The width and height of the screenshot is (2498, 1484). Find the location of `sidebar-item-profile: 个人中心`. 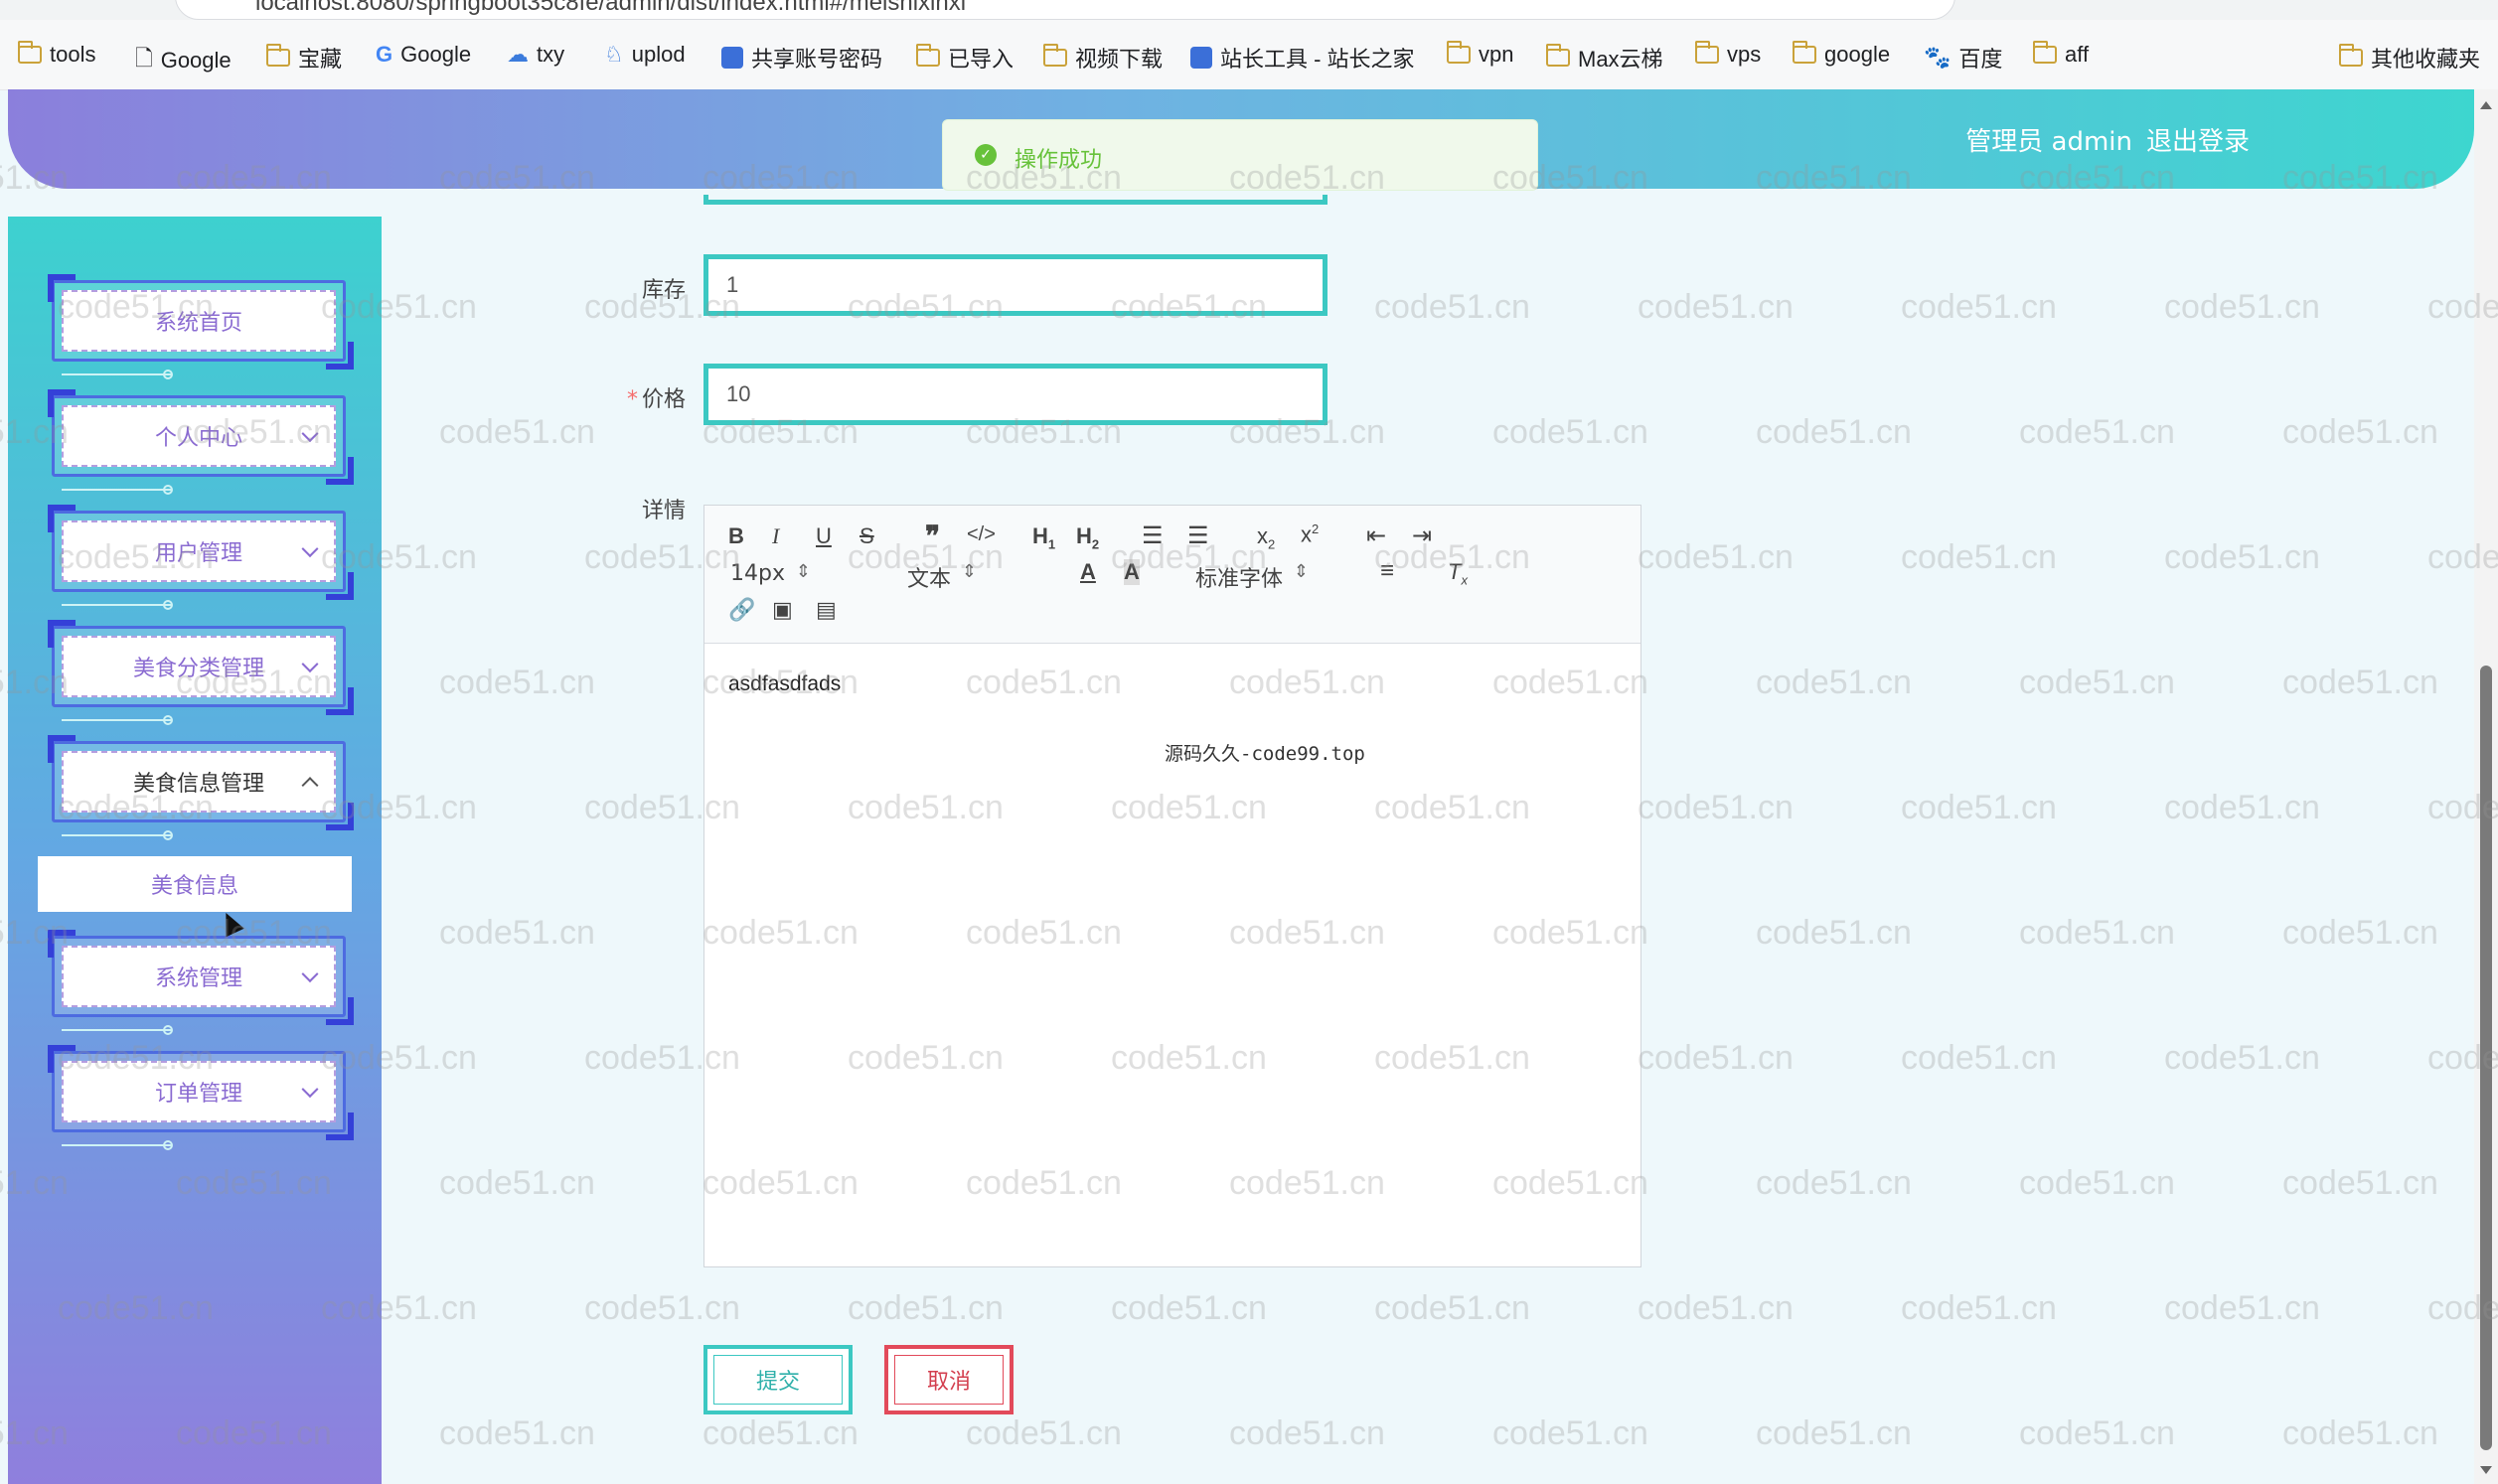

sidebar-item-profile: 个人中心 is located at coordinates (201, 442).